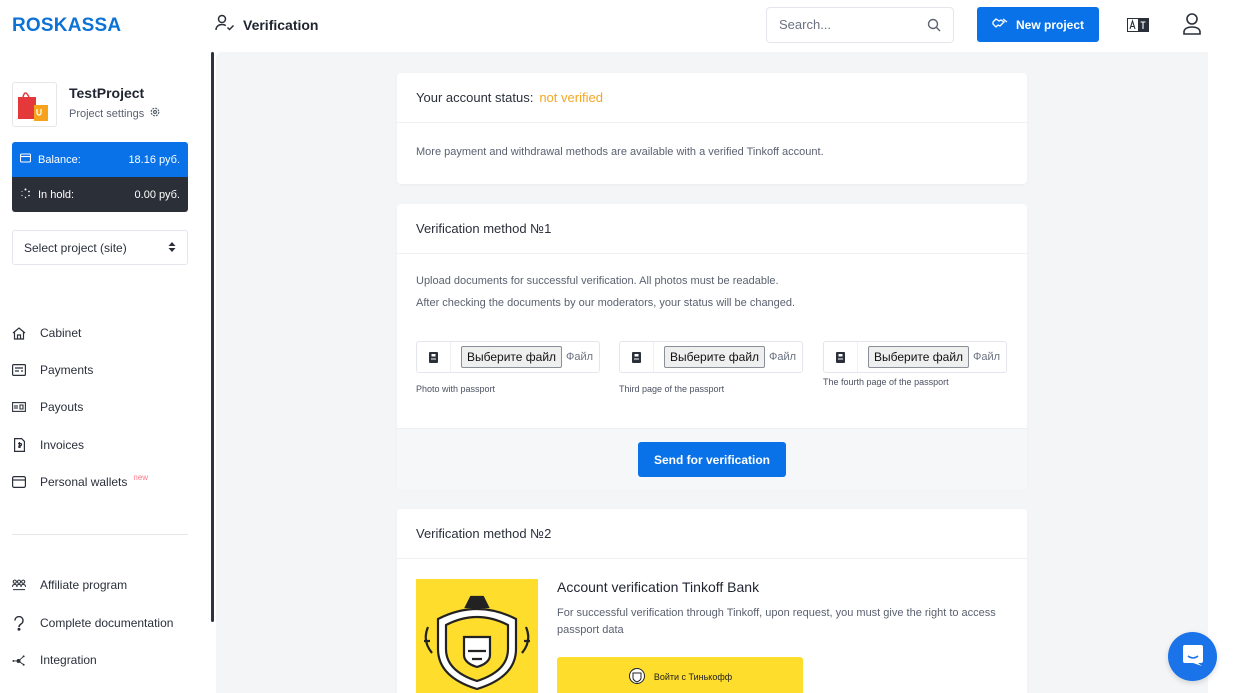 This screenshot has width=1237, height=693. Describe the element at coordinates (154, 159) in the screenshot. I see `balance-value: 18.16 руб.` at that location.